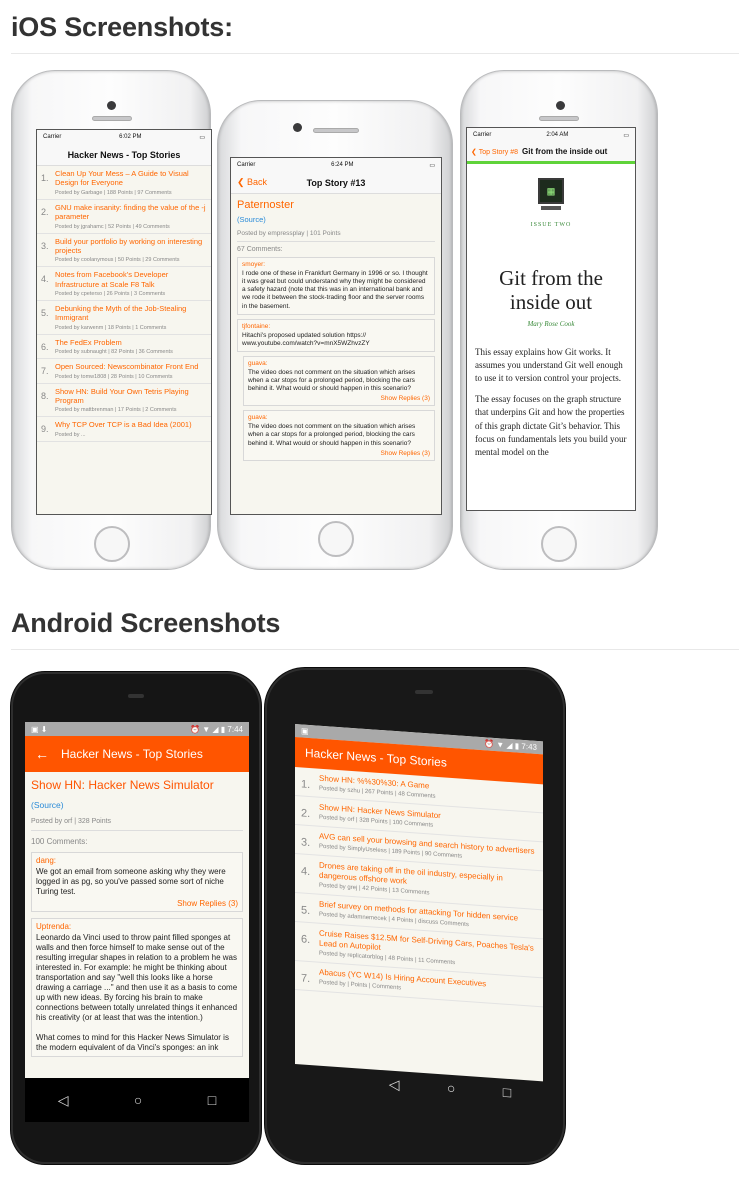 This screenshot has height=1182, width=750. Describe the element at coordinates (242, 182) in the screenshot. I see `chevron-left-icon: ❮` at that location.